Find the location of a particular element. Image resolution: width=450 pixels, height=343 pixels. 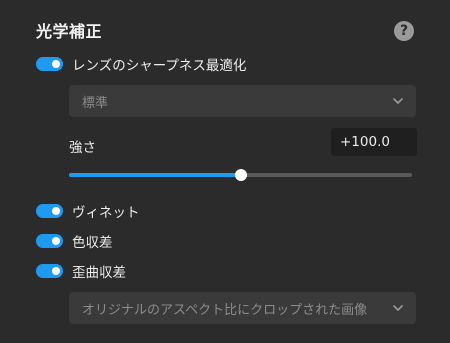

lens-sharpness-label: レンズのシャープネス最適化 is located at coordinates (159, 66).